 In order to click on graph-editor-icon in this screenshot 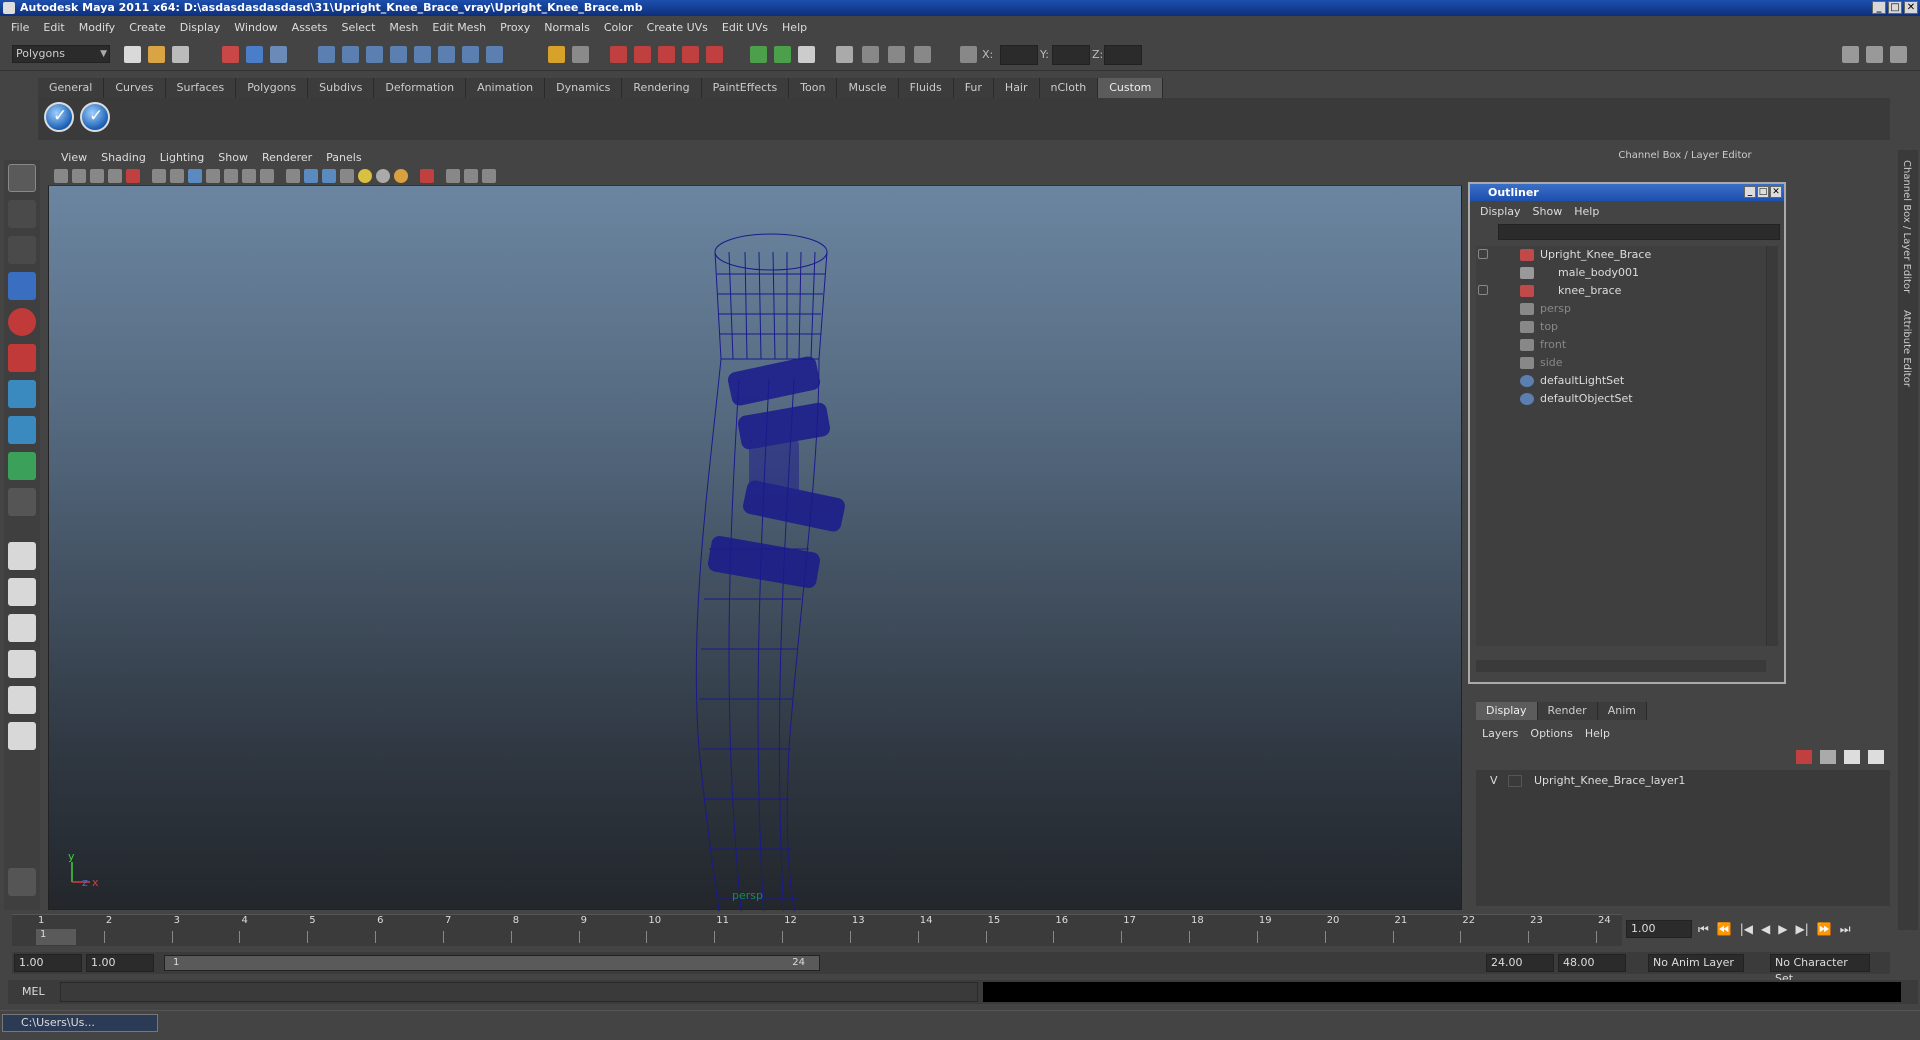, I will do `click(896, 54)`.